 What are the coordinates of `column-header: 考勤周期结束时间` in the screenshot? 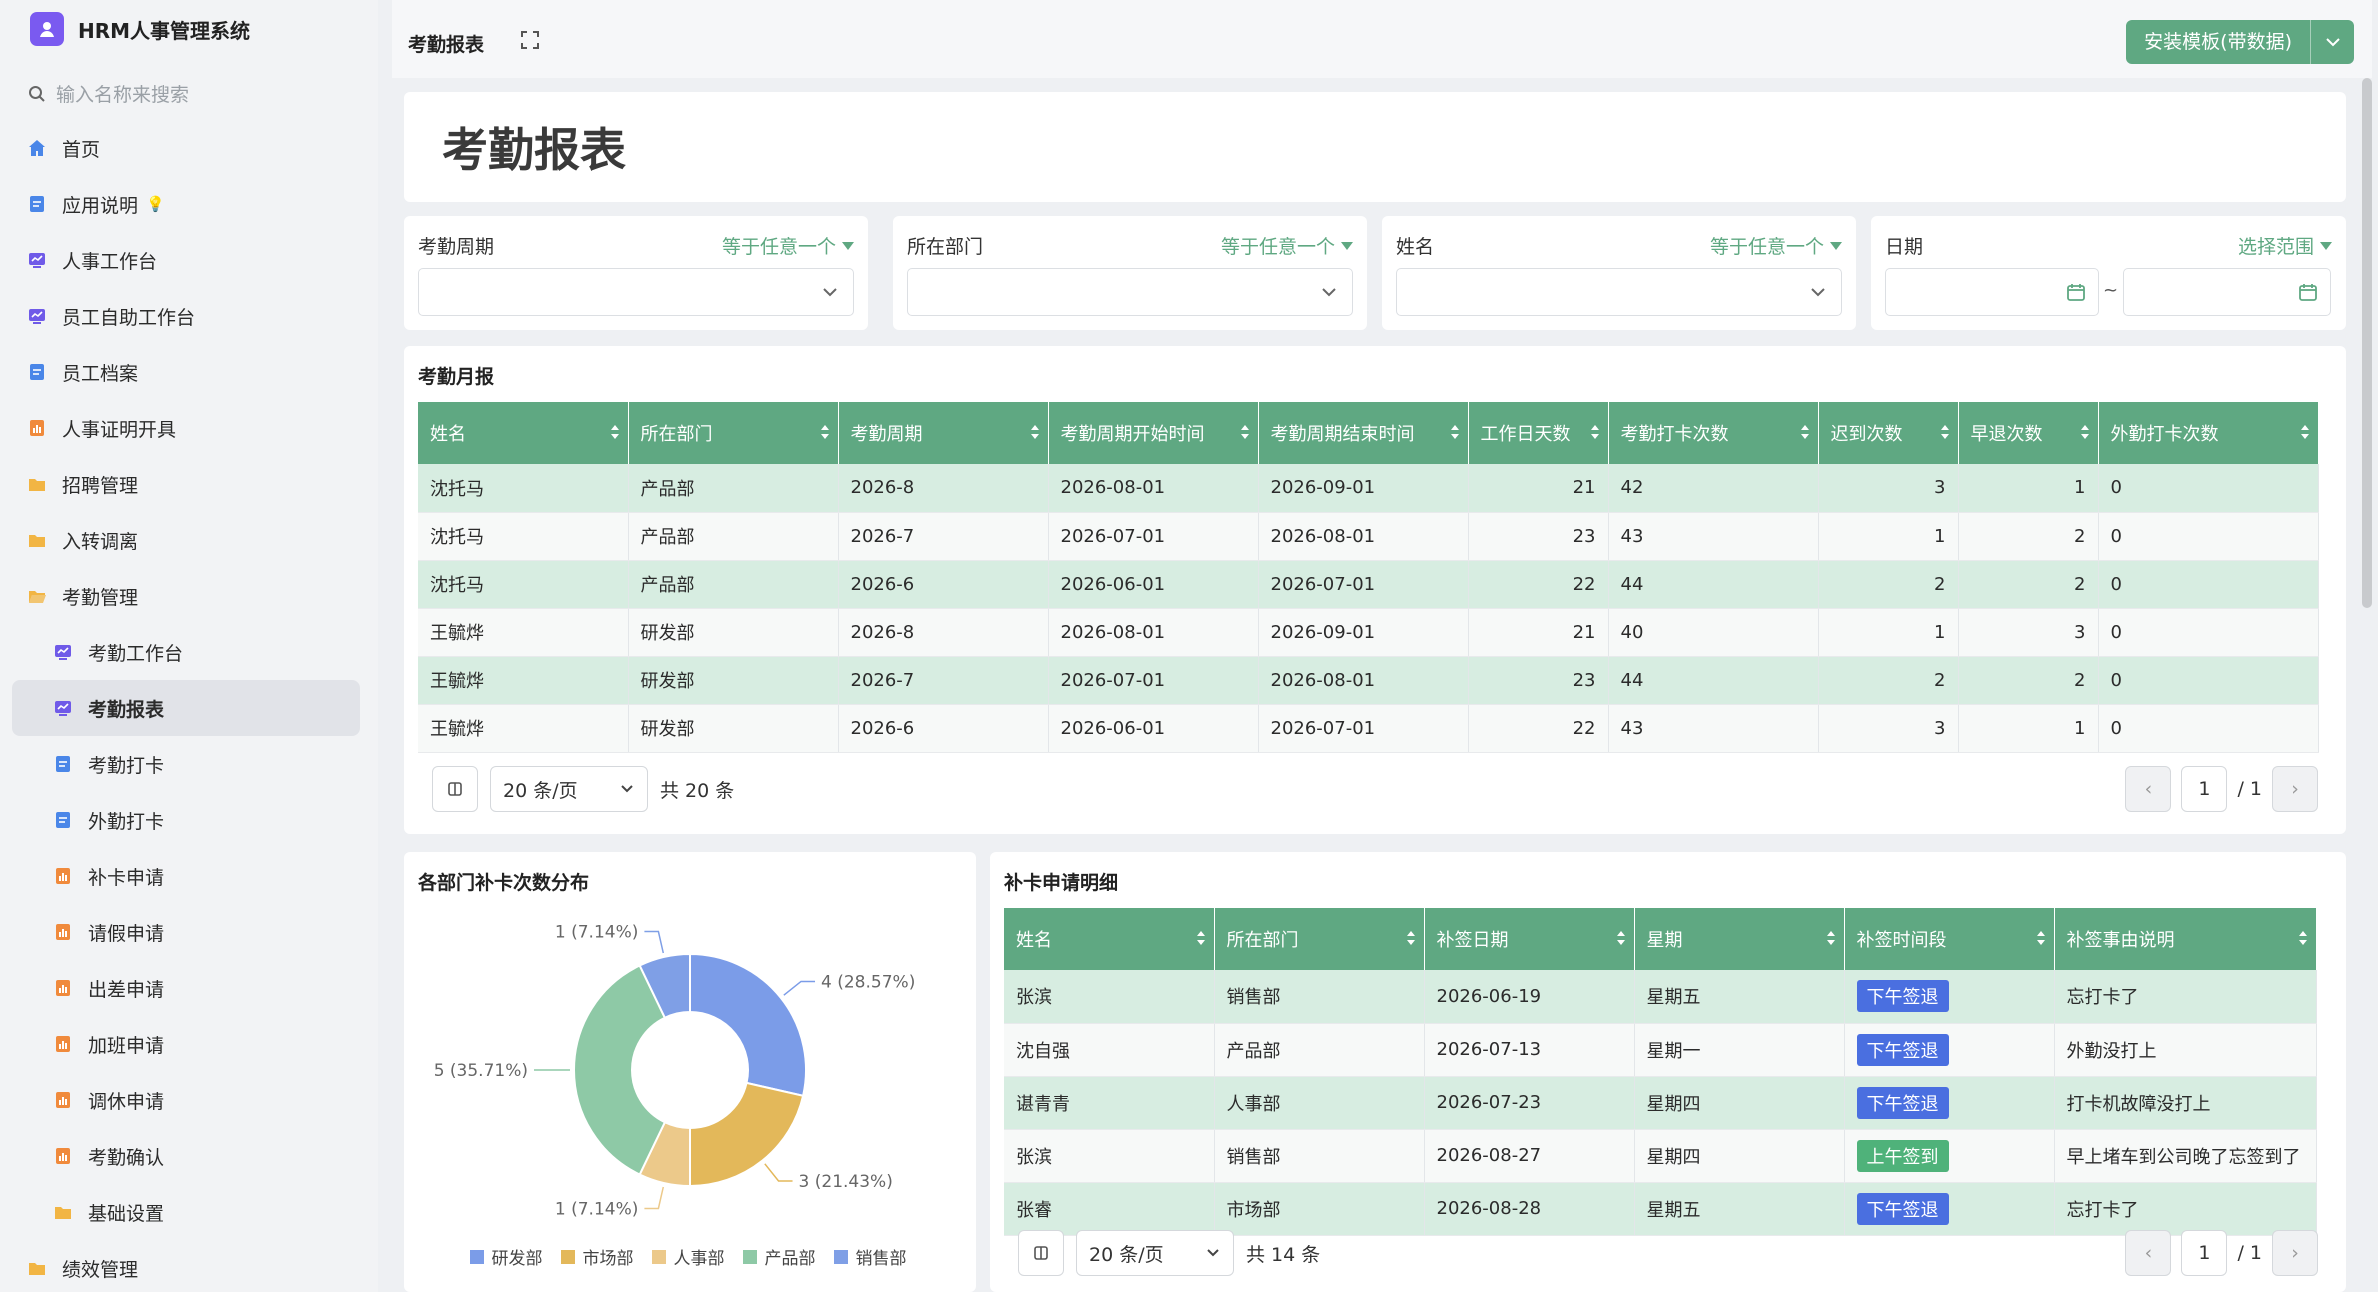 It's located at (1363, 433).